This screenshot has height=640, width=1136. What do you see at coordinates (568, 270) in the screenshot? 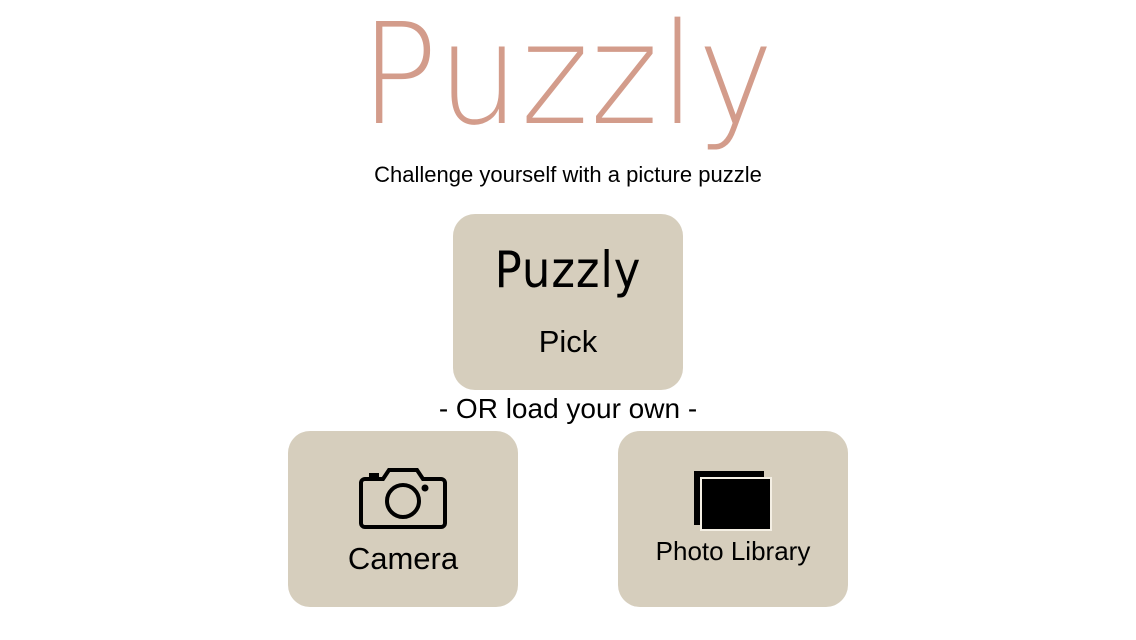
I see `pick-logo: Puzzly` at bounding box center [568, 270].